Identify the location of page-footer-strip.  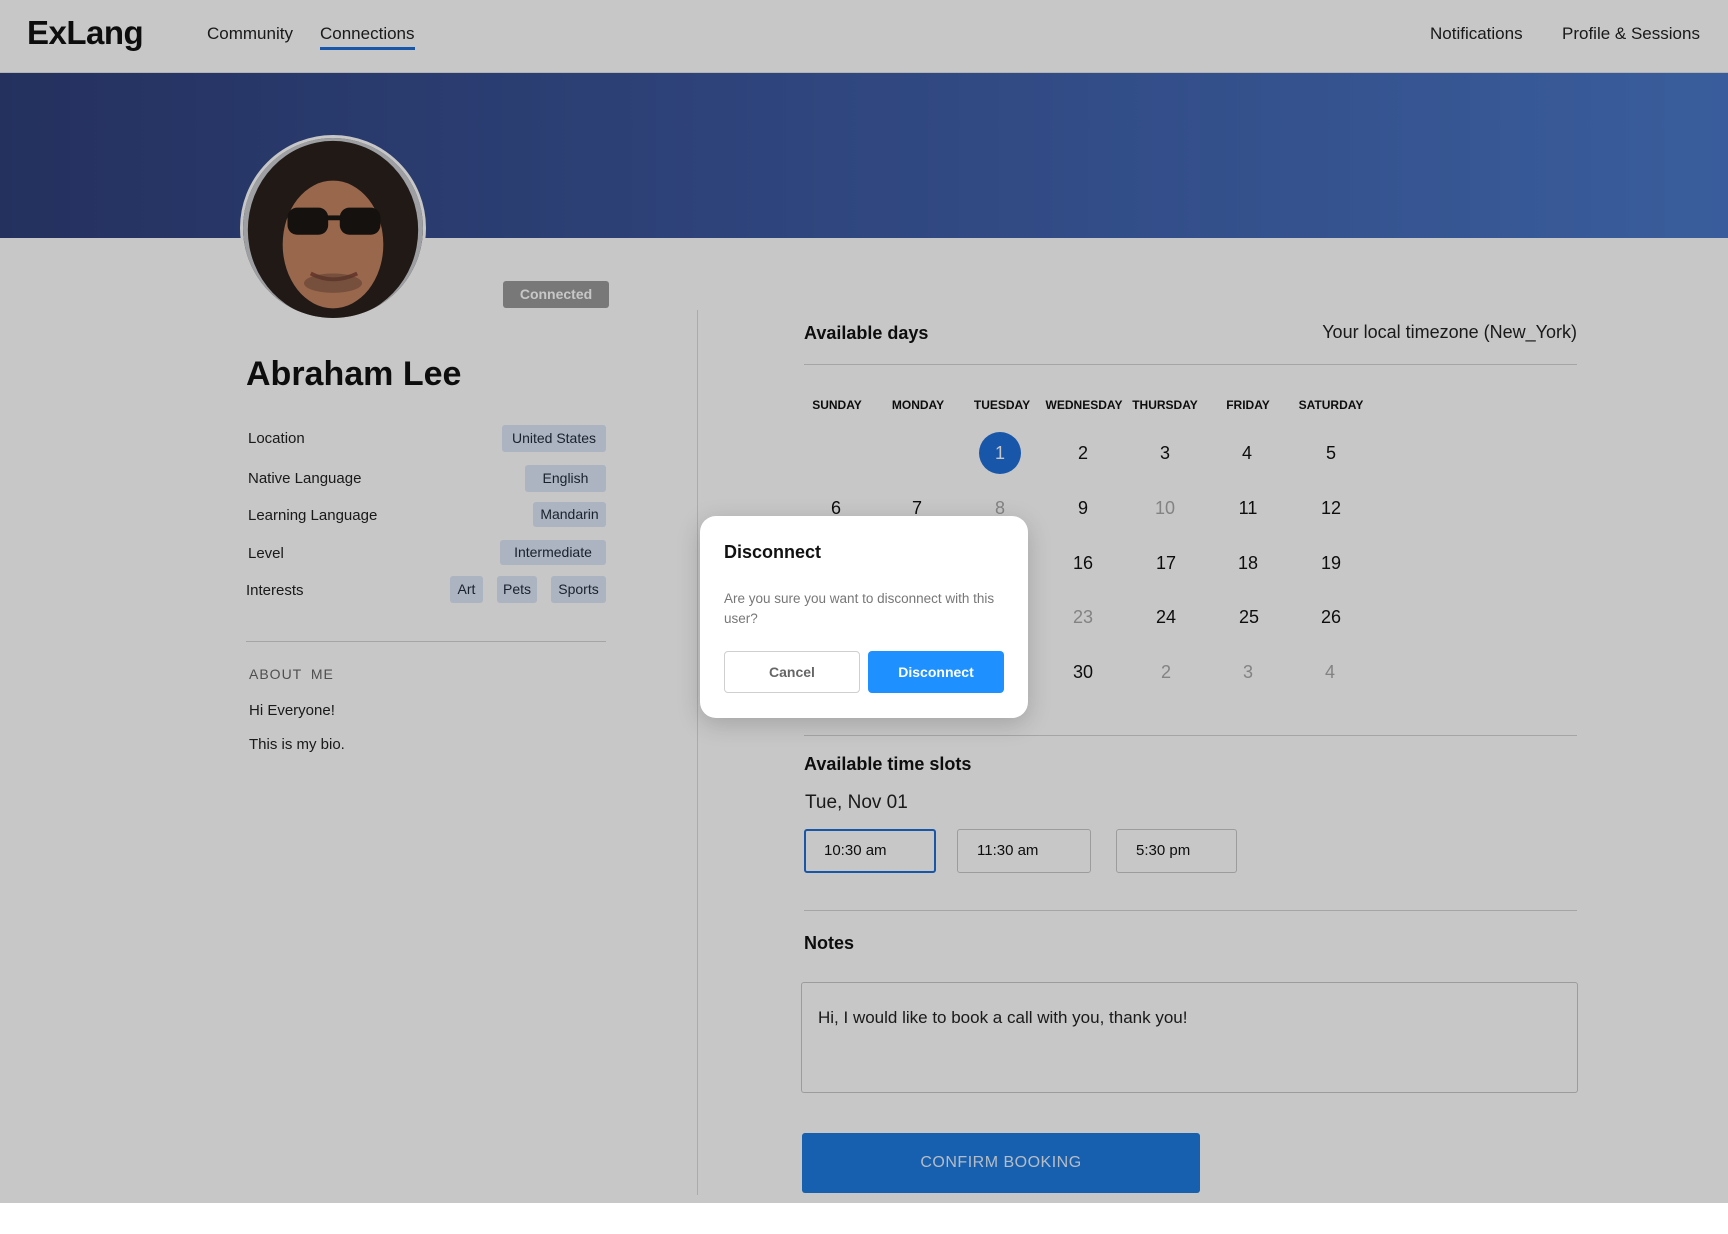
(864, 1218).